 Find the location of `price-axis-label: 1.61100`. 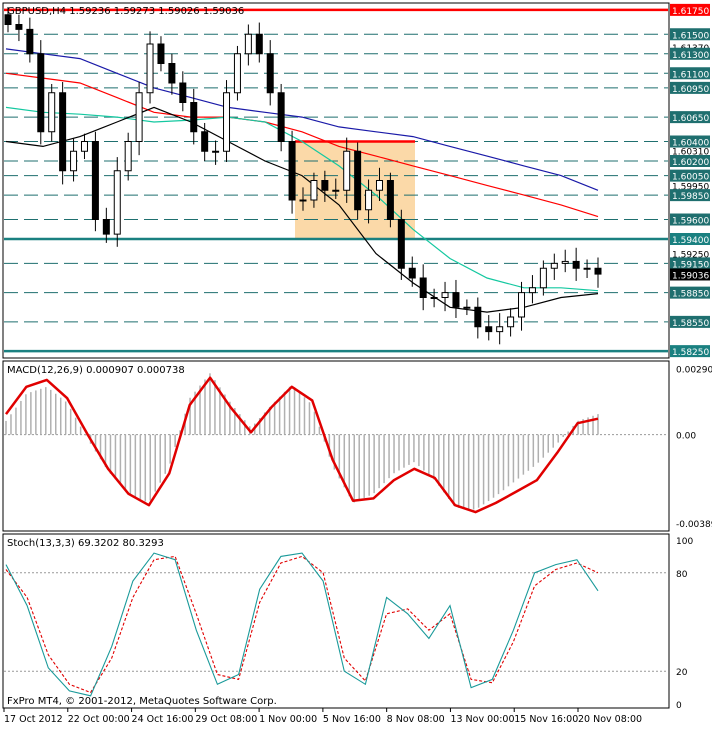

price-axis-label: 1.61100 is located at coordinates (690, 75).